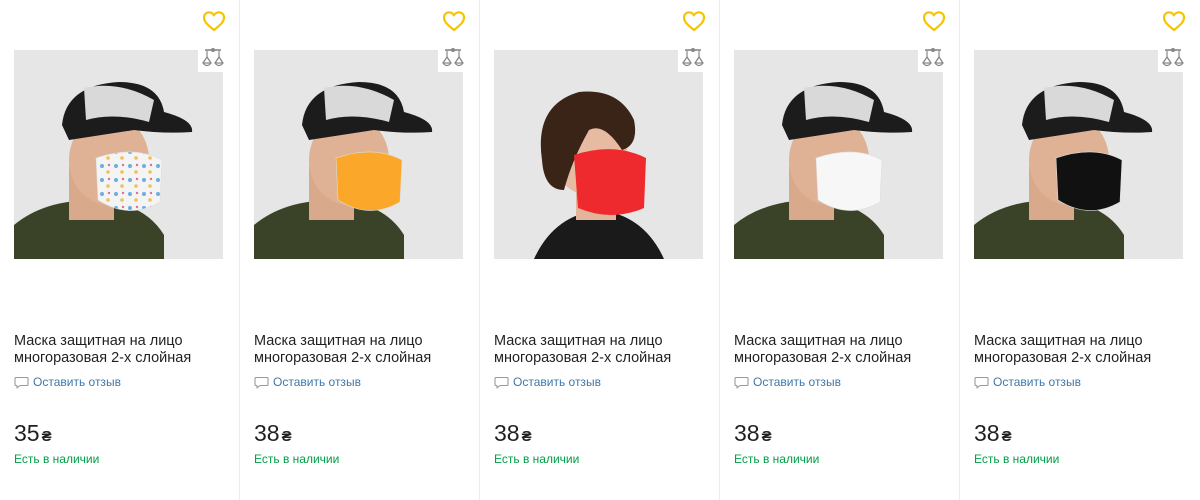  I want to click on product-price: 35 ₴, so click(33, 433).